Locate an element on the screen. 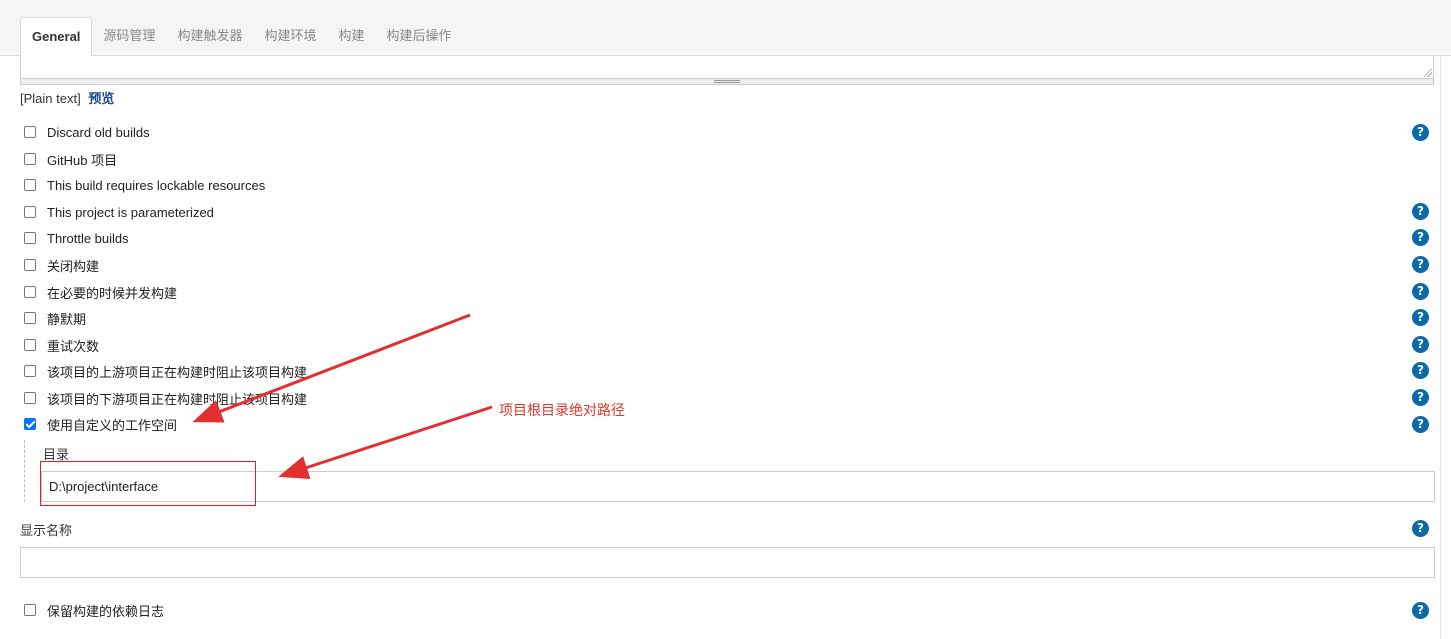 The width and height of the screenshot is (1451, 639). annotation-arrows is located at coordinates (342, 396).